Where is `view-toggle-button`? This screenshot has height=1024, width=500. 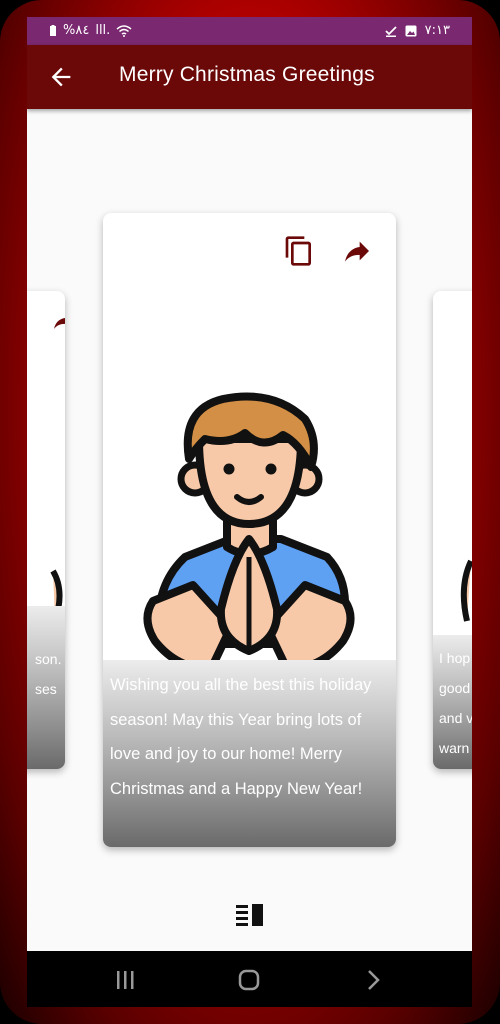 view-toggle-button is located at coordinates (250, 914).